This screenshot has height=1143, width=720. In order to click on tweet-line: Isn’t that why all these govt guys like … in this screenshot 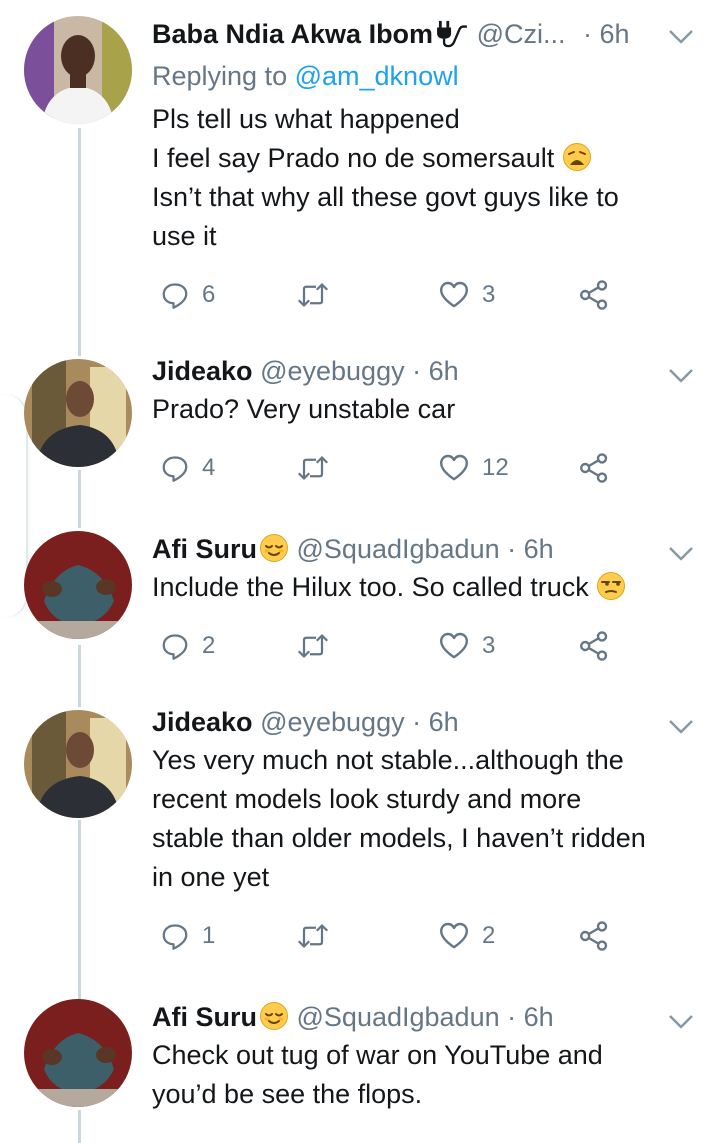, I will do `click(385, 197)`.